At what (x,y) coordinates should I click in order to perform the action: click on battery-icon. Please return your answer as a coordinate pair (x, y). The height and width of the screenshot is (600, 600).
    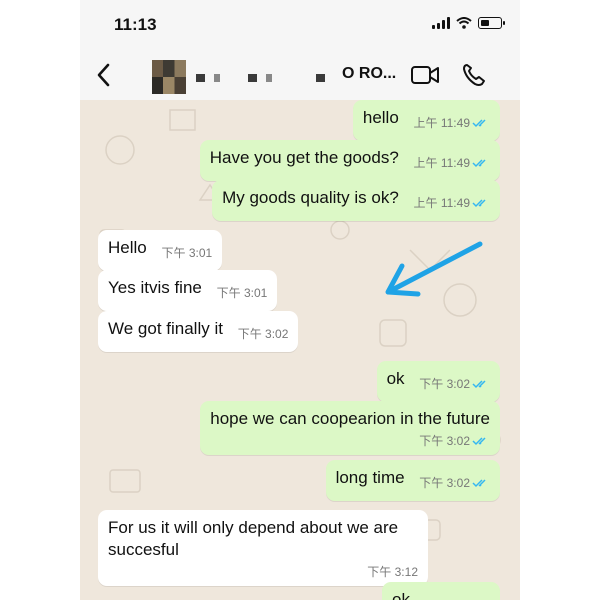
    Looking at the image, I should click on (491, 23).